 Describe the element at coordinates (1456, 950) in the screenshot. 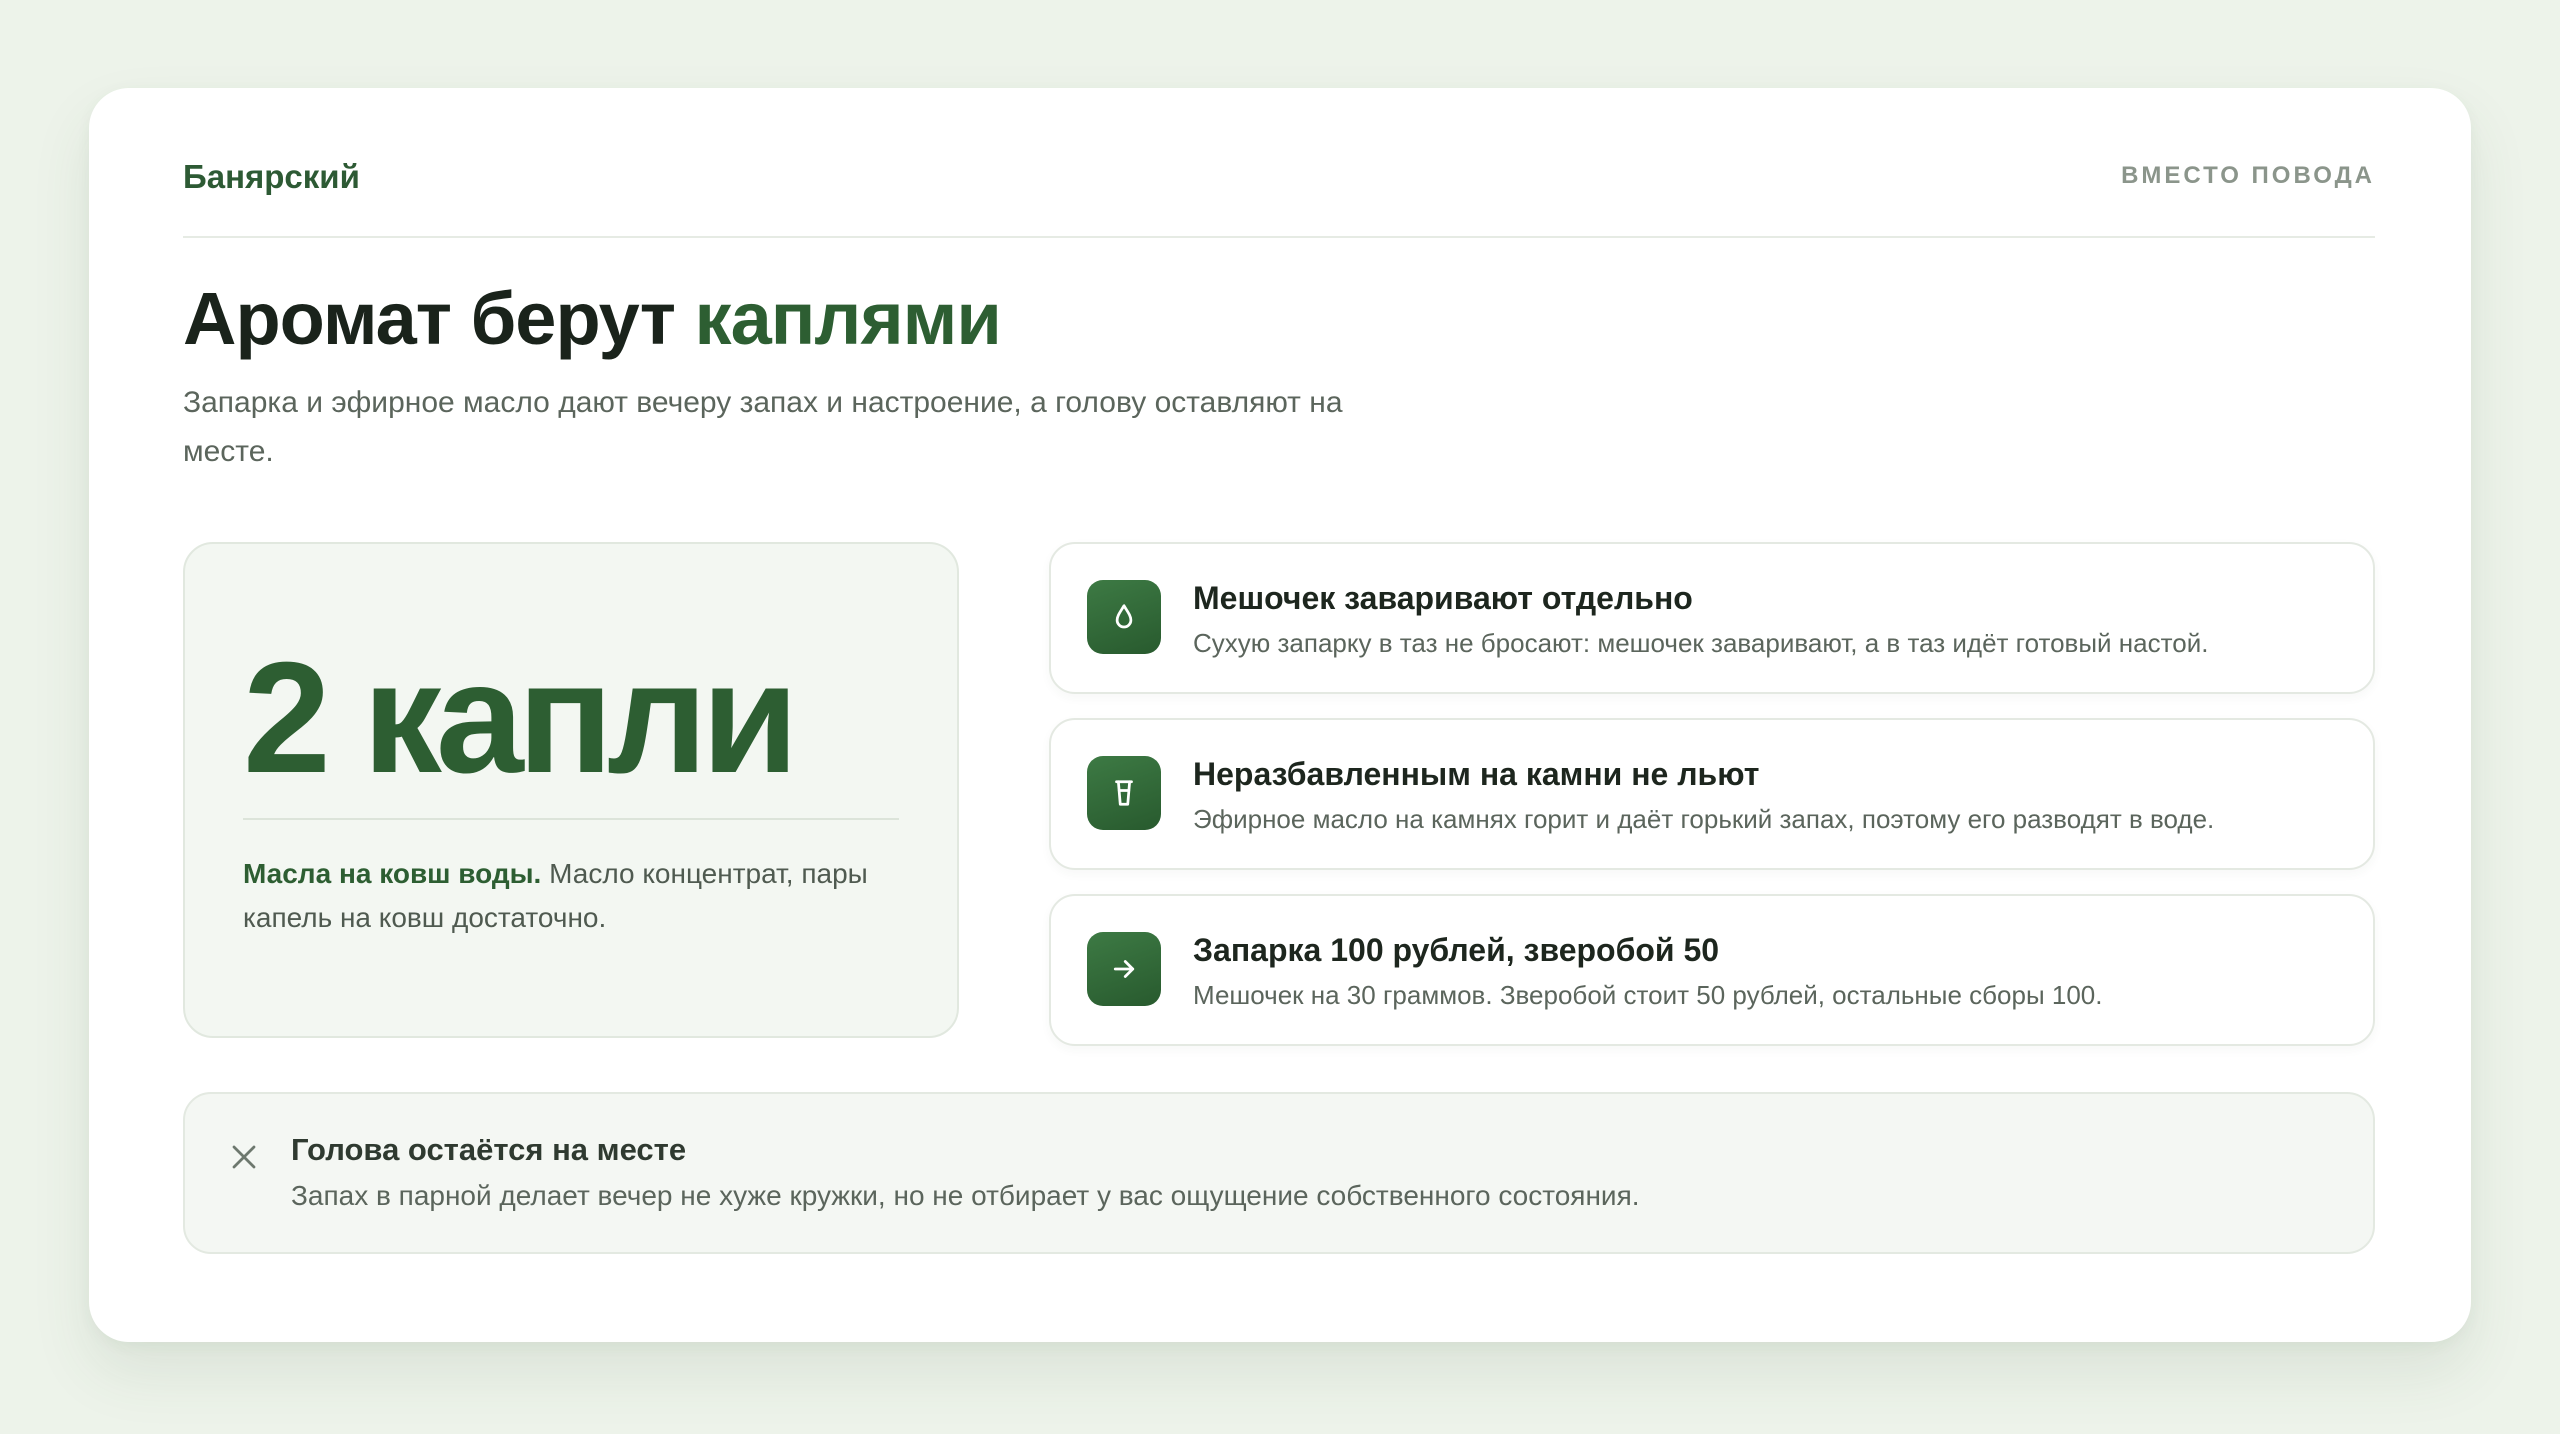

I see `feature-title: Запарка 100 рублей, зверобой 50` at that location.